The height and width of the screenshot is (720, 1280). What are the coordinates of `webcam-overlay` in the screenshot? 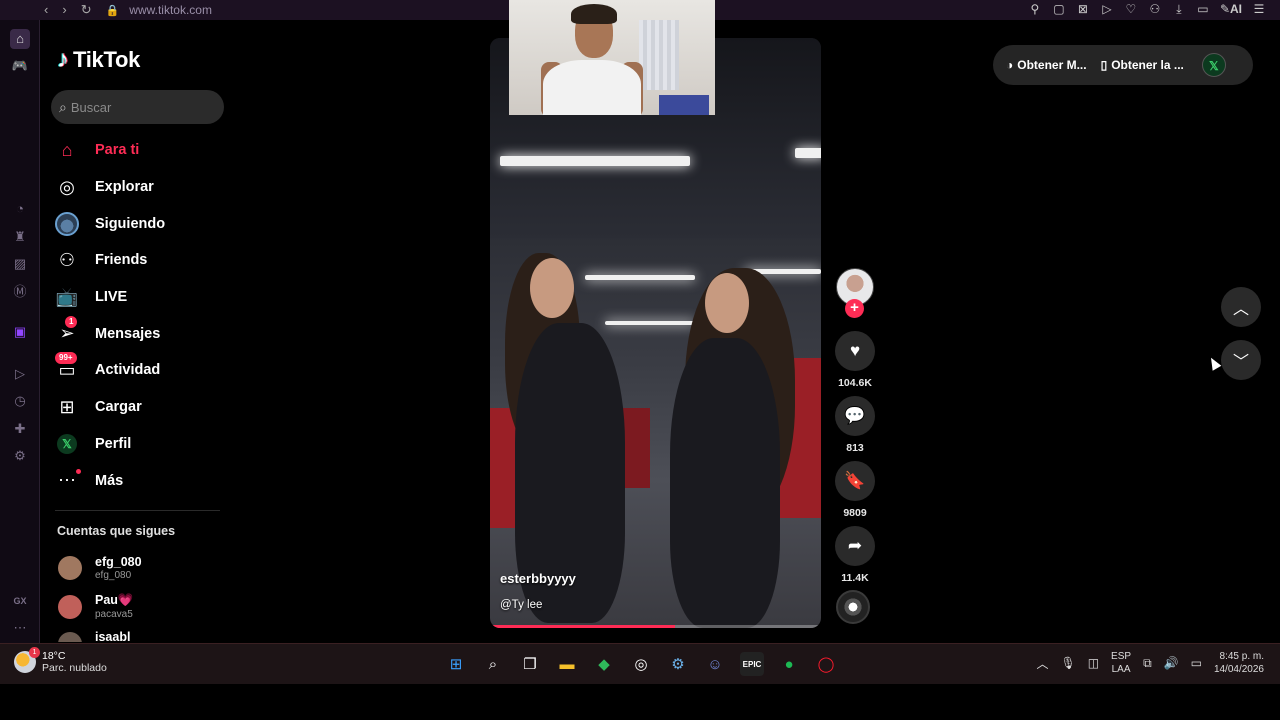 It's located at (612, 57).